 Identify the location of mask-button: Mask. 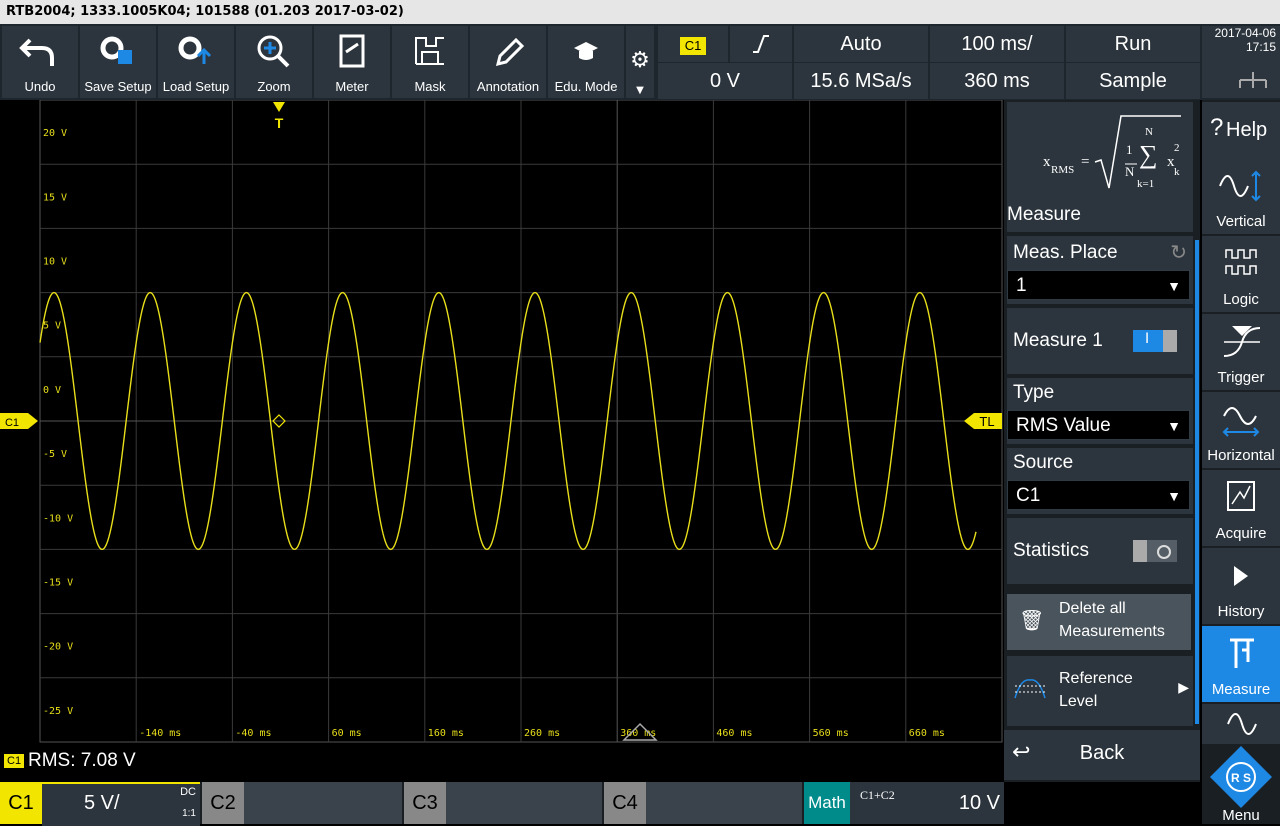
(430, 62).